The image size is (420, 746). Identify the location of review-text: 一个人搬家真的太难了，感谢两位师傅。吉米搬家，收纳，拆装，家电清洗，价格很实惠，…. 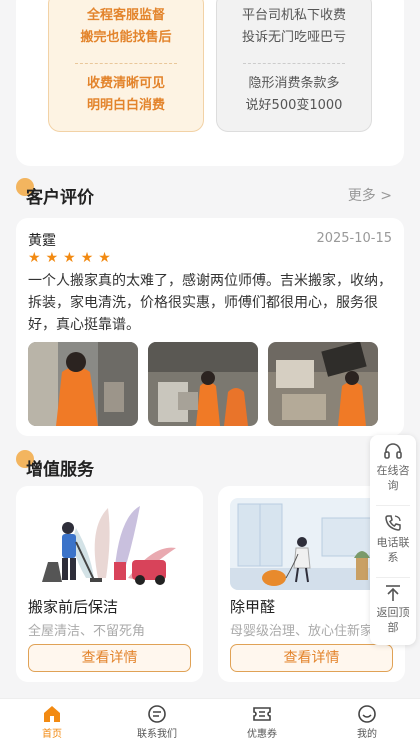
(210, 303).